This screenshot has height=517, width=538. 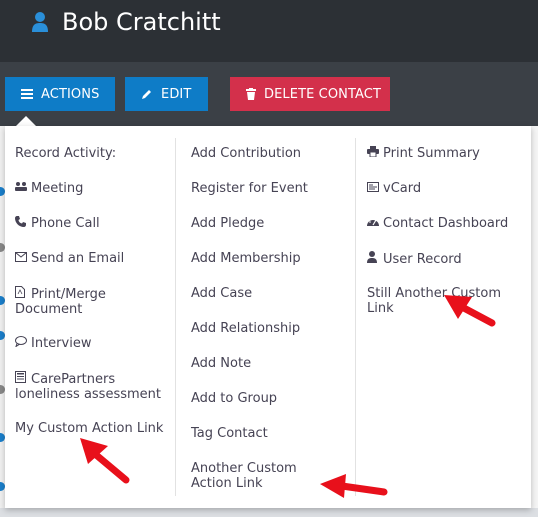 What do you see at coordinates (27, 94) in the screenshot?
I see `hamburger-icon` at bounding box center [27, 94].